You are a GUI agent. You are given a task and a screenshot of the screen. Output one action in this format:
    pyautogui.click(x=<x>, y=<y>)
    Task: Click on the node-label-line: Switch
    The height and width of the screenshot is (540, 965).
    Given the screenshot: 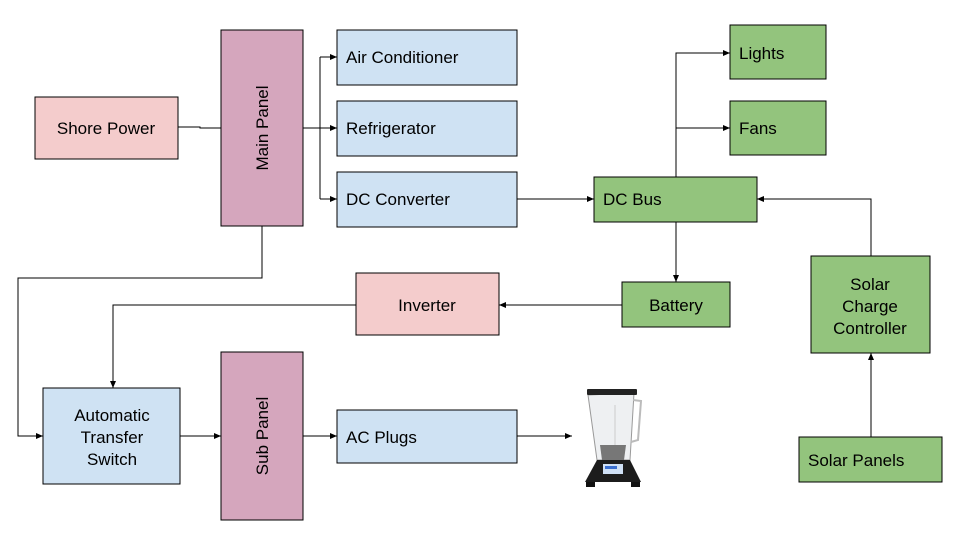 What is the action you would take?
    pyautogui.click(x=112, y=459)
    